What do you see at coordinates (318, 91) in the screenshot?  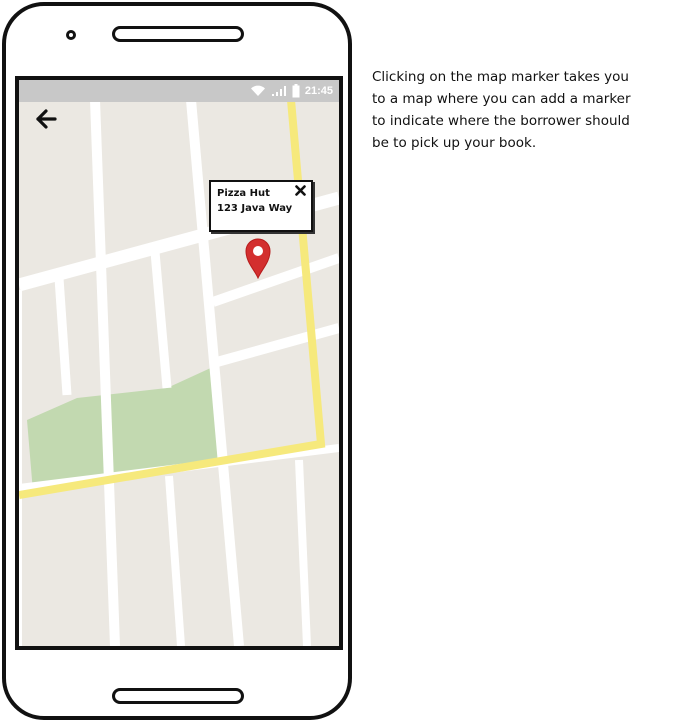 I see `status-time: 21:45` at bounding box center [318, 91].